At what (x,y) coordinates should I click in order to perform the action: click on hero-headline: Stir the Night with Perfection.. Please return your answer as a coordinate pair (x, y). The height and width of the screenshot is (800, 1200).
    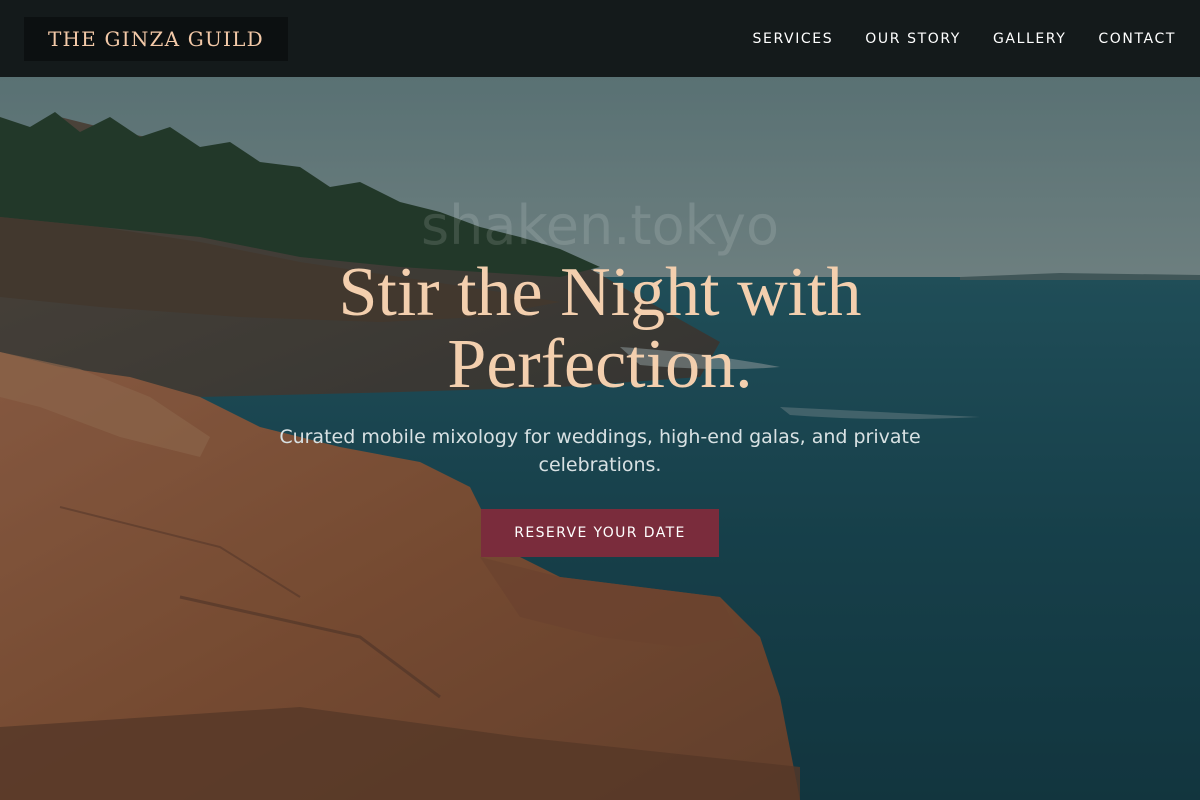
    Looking at the image, I should click on (600, 328).